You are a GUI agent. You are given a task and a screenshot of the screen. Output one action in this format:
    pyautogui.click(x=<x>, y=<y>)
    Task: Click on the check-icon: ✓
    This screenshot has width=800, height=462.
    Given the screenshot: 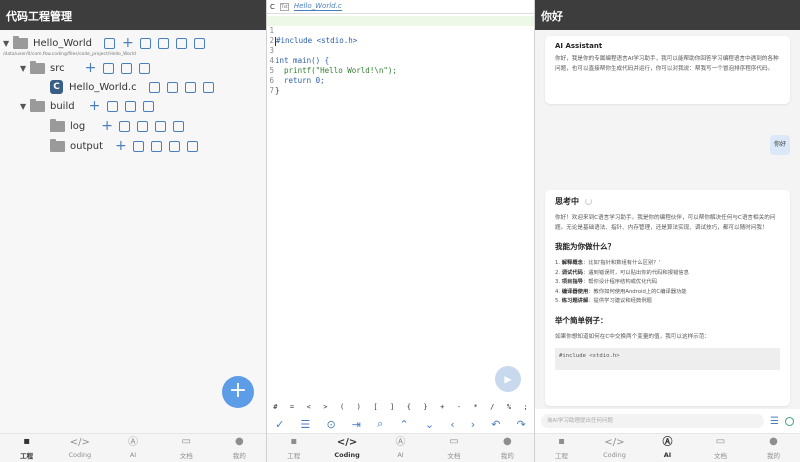 What is the action you would take?
    pyautogui.click(x=279, y=424)
    